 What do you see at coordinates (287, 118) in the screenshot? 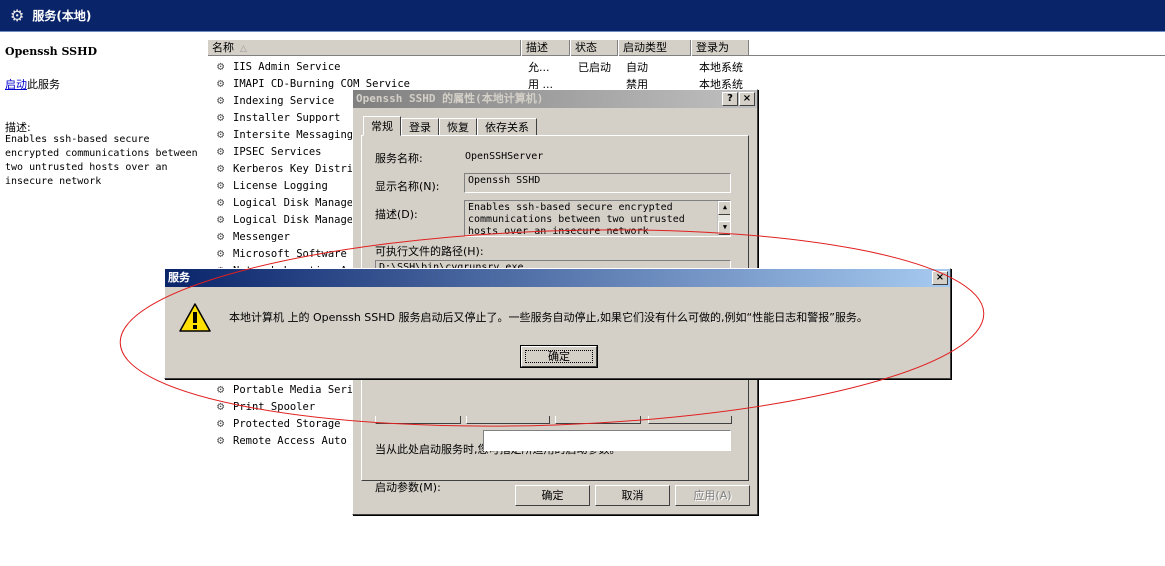
I see `service-name-cell-text: Installer Support` at bounding box center [287, 118].